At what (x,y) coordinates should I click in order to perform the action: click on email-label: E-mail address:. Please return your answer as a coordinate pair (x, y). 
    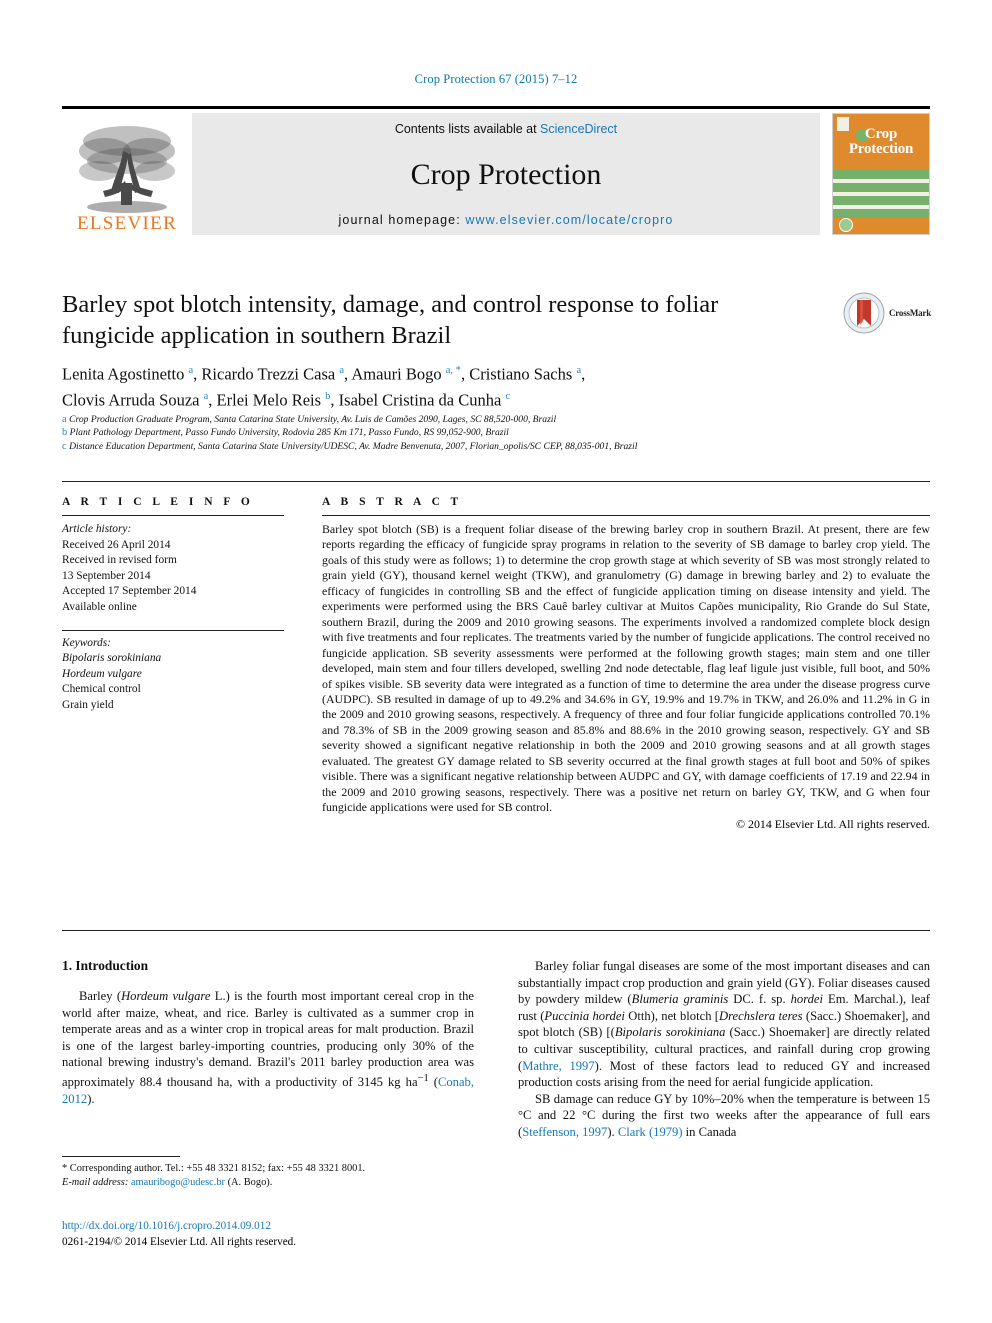
    Looking at the image, I should click on (95, 1183).